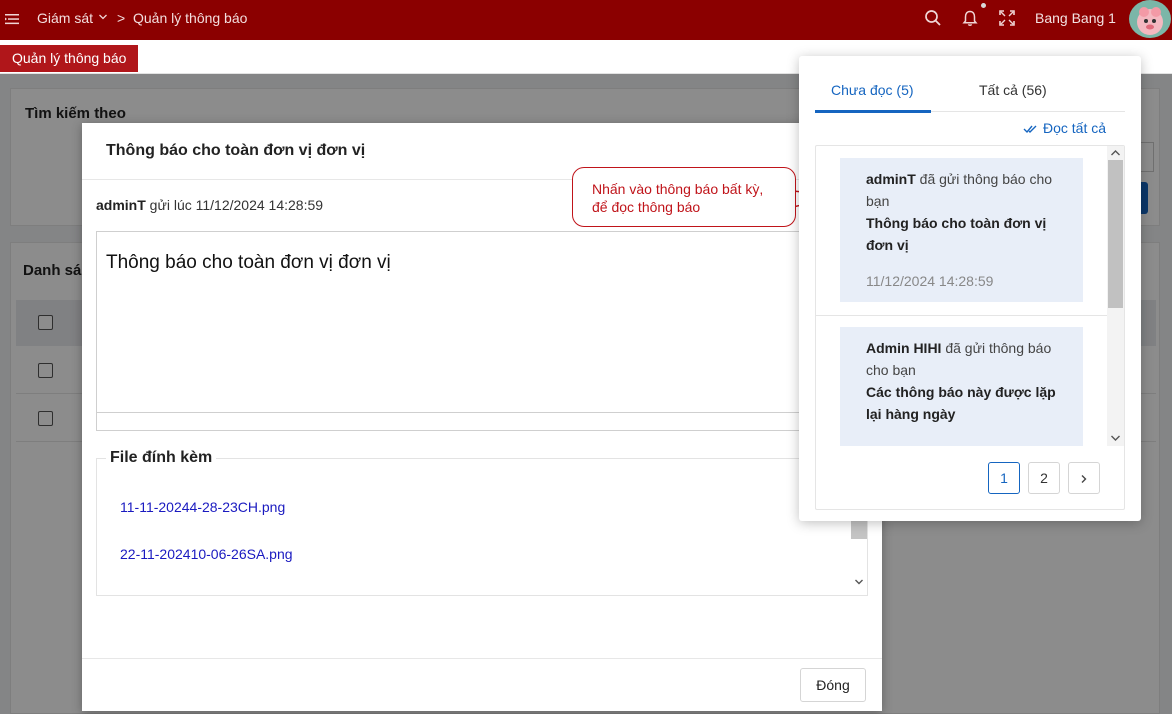  What do you see at coordinates (933, 18) in the screenshot?
I see `search-icon` at bounding box center [933, 18].